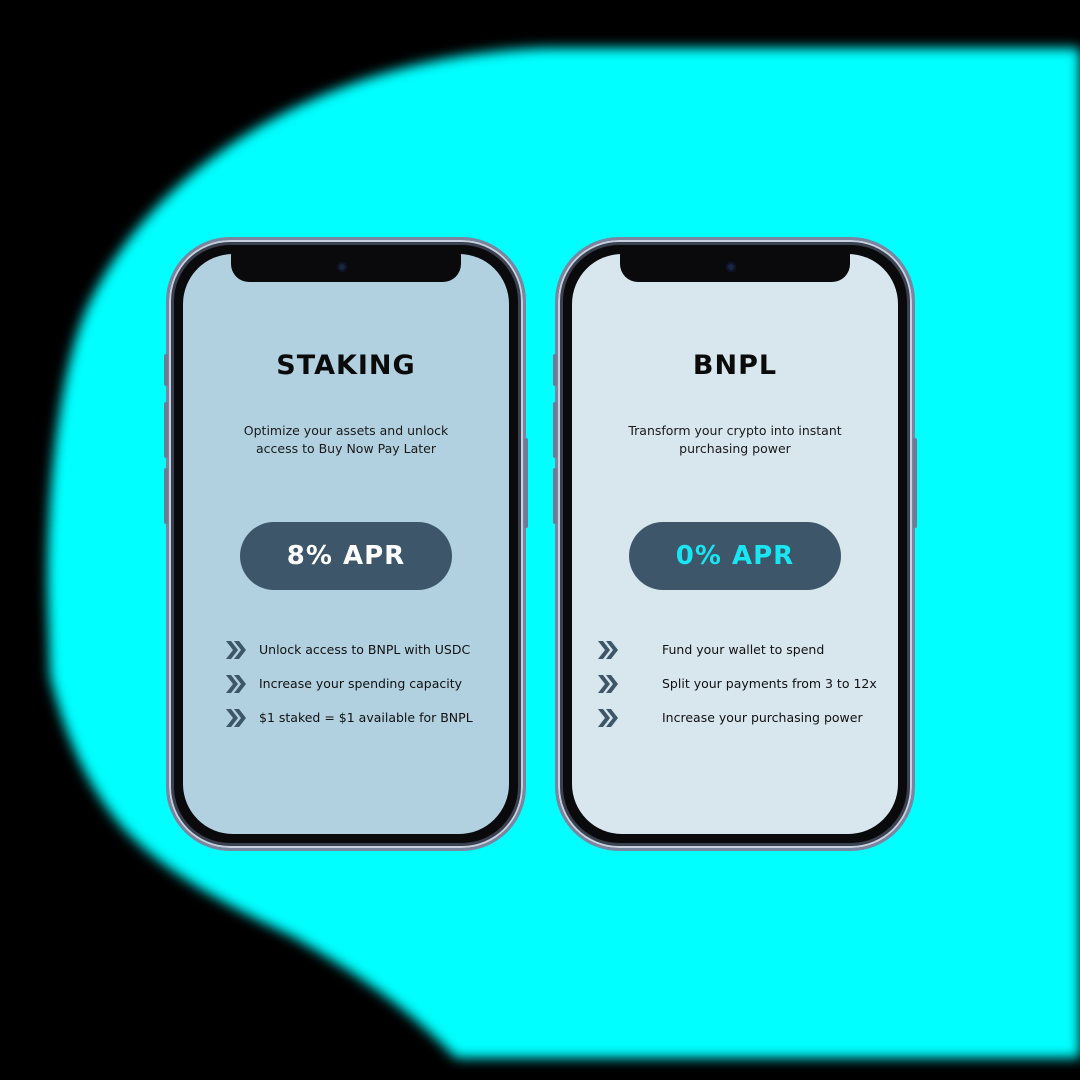  I want to click on list-item: Split your payments from 3 to 12x, so click(735, 684).